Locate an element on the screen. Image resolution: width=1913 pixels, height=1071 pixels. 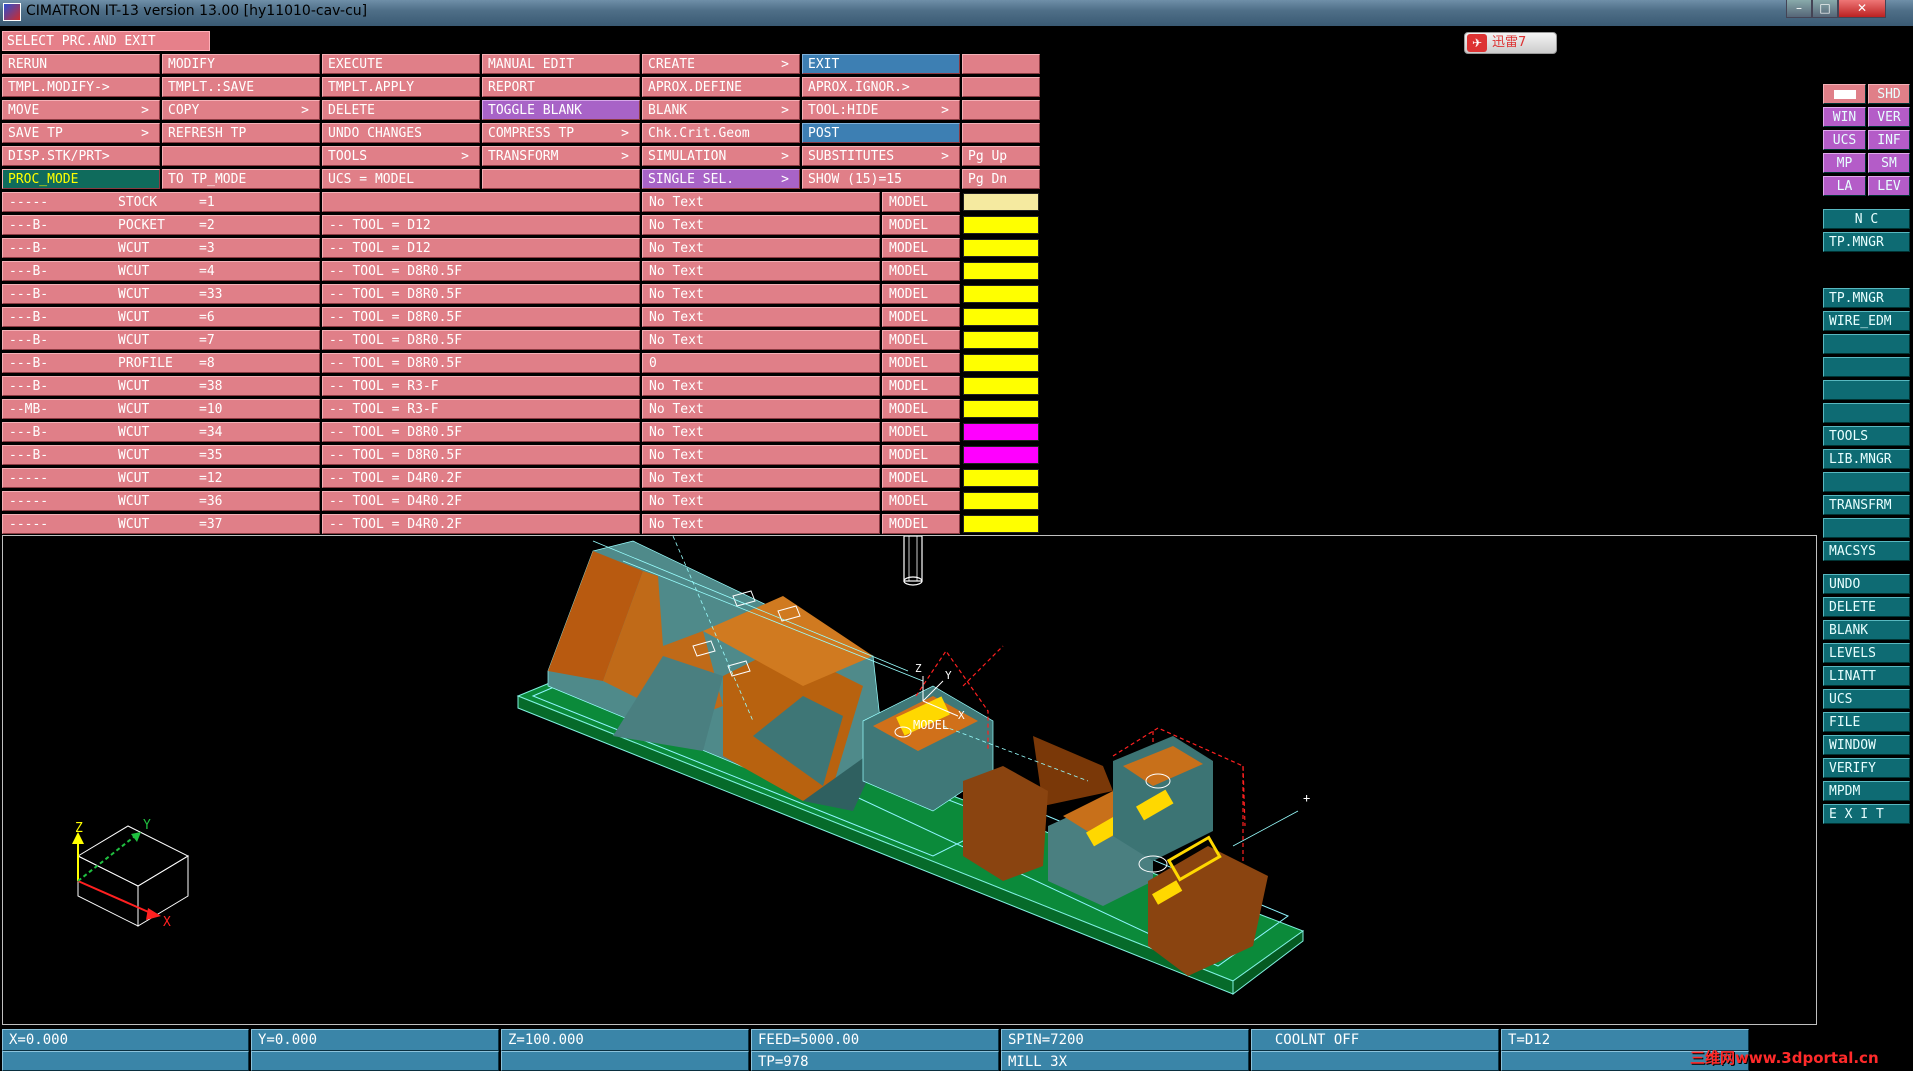
report-button: REPORT is located at coordinates (561, 87).